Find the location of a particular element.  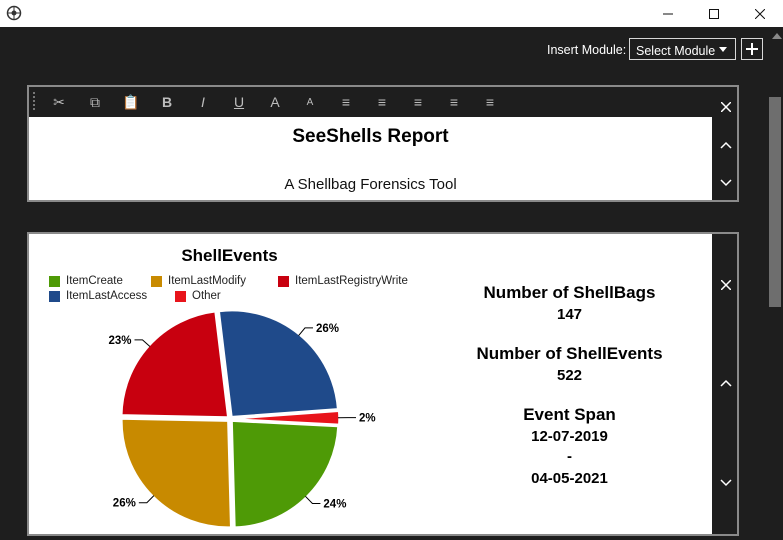

legend-label: ItemLastAccess is located at coordinates (107, 296).